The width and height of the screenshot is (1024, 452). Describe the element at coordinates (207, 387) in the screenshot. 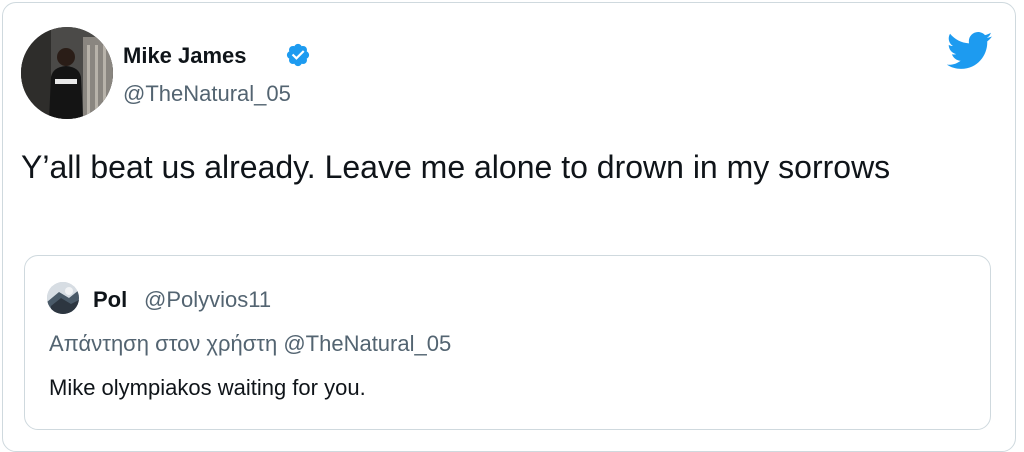

I see `quoted-tweet-text: Mike olympiakos waiting for you.` at that location.